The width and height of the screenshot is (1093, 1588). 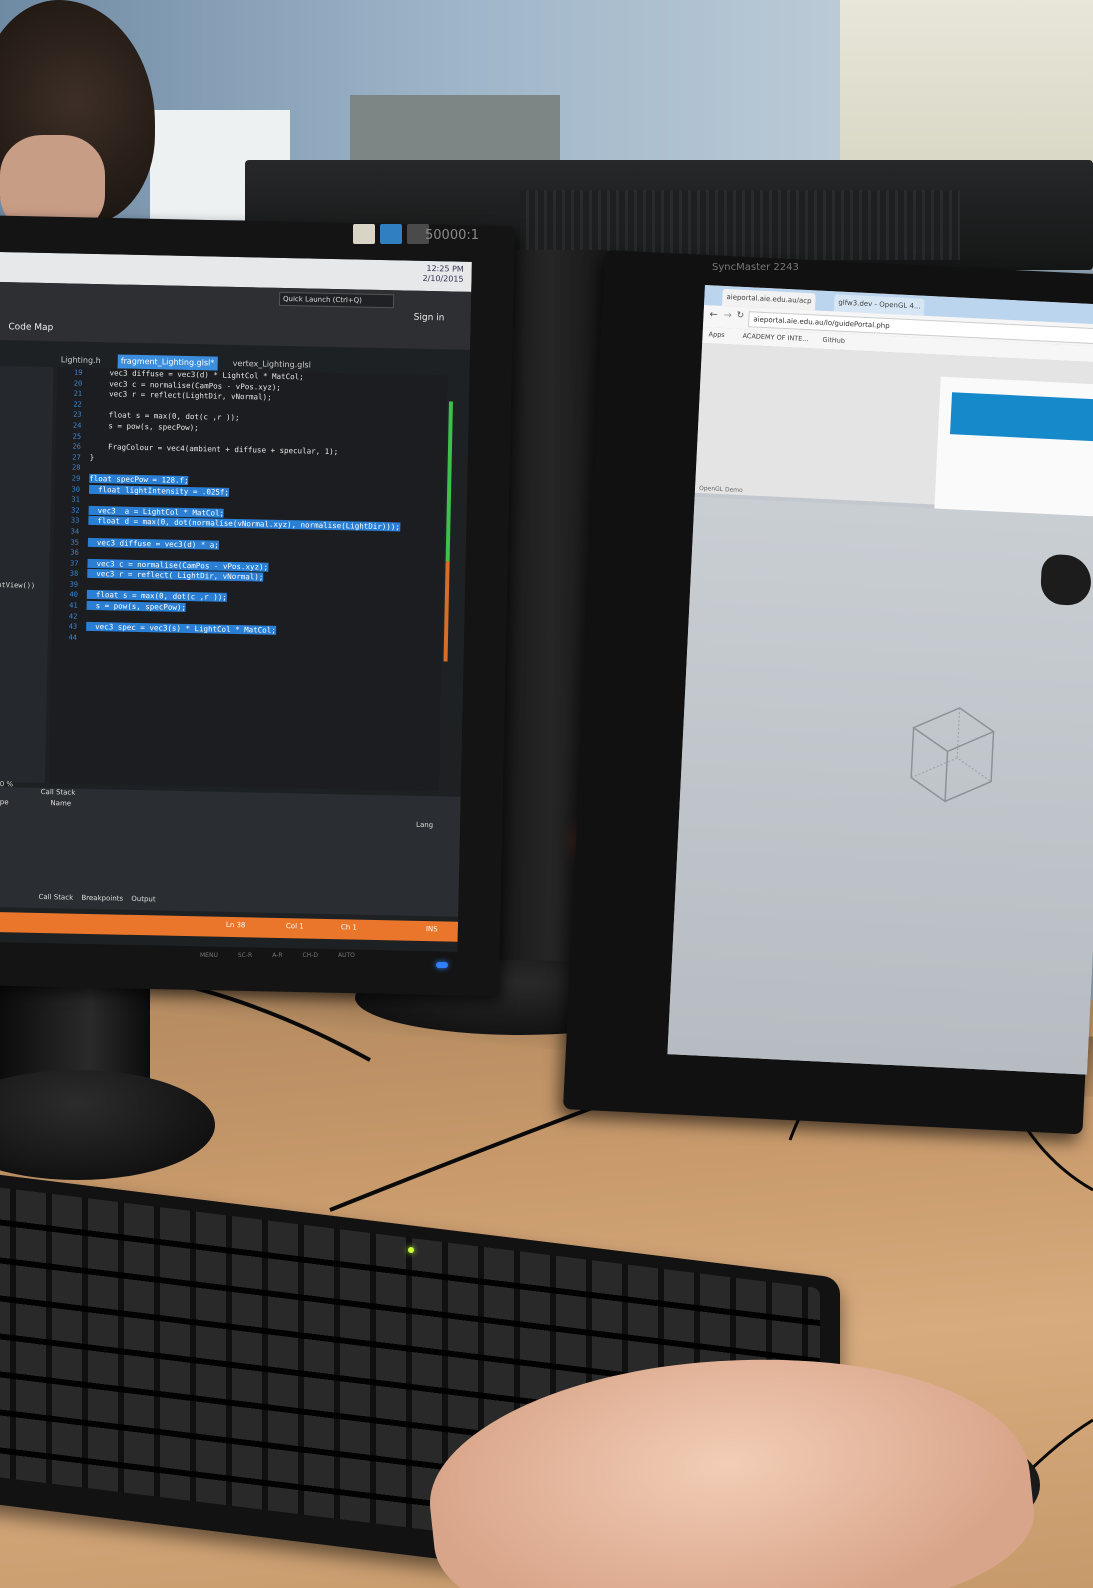 What do you see at coordinates (245, 955) in the screenshot?
I see `monitor-button-scr: SC-R` at bounding box center [245, 955].